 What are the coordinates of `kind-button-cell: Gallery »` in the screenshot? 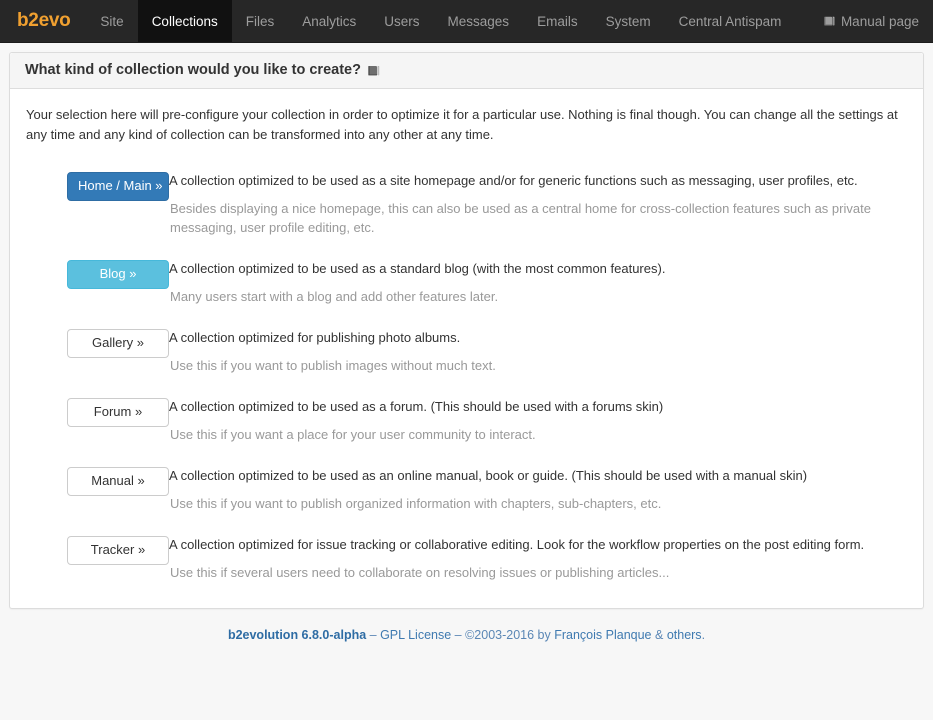 It's located at (97, 343).